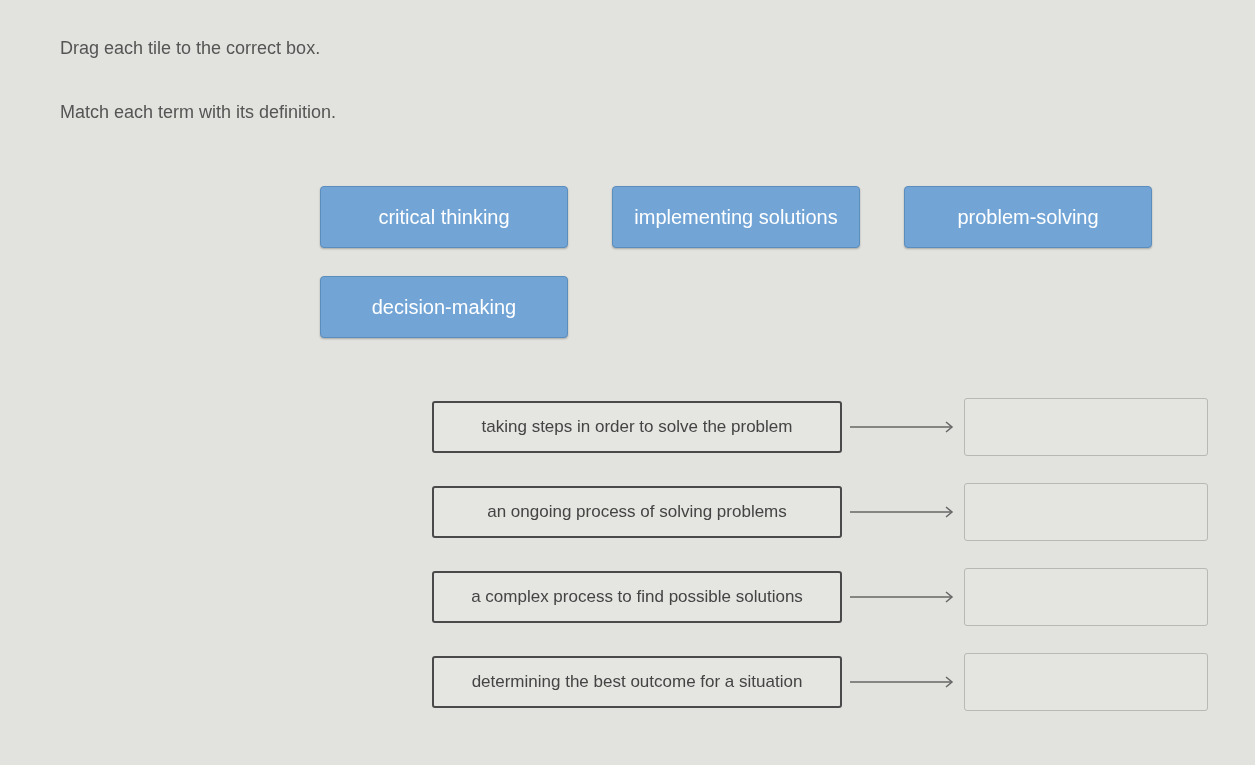  I want to click on instruction-text: Match each term with its definition., so click(198, 112).